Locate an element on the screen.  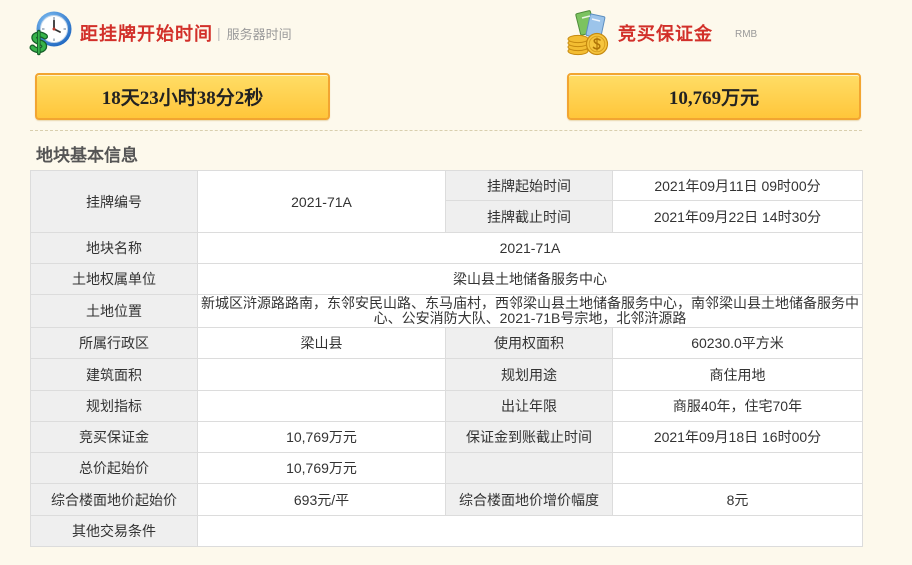
start-time-label: 挂牌起始时间 is located at coordinates (529, 185).